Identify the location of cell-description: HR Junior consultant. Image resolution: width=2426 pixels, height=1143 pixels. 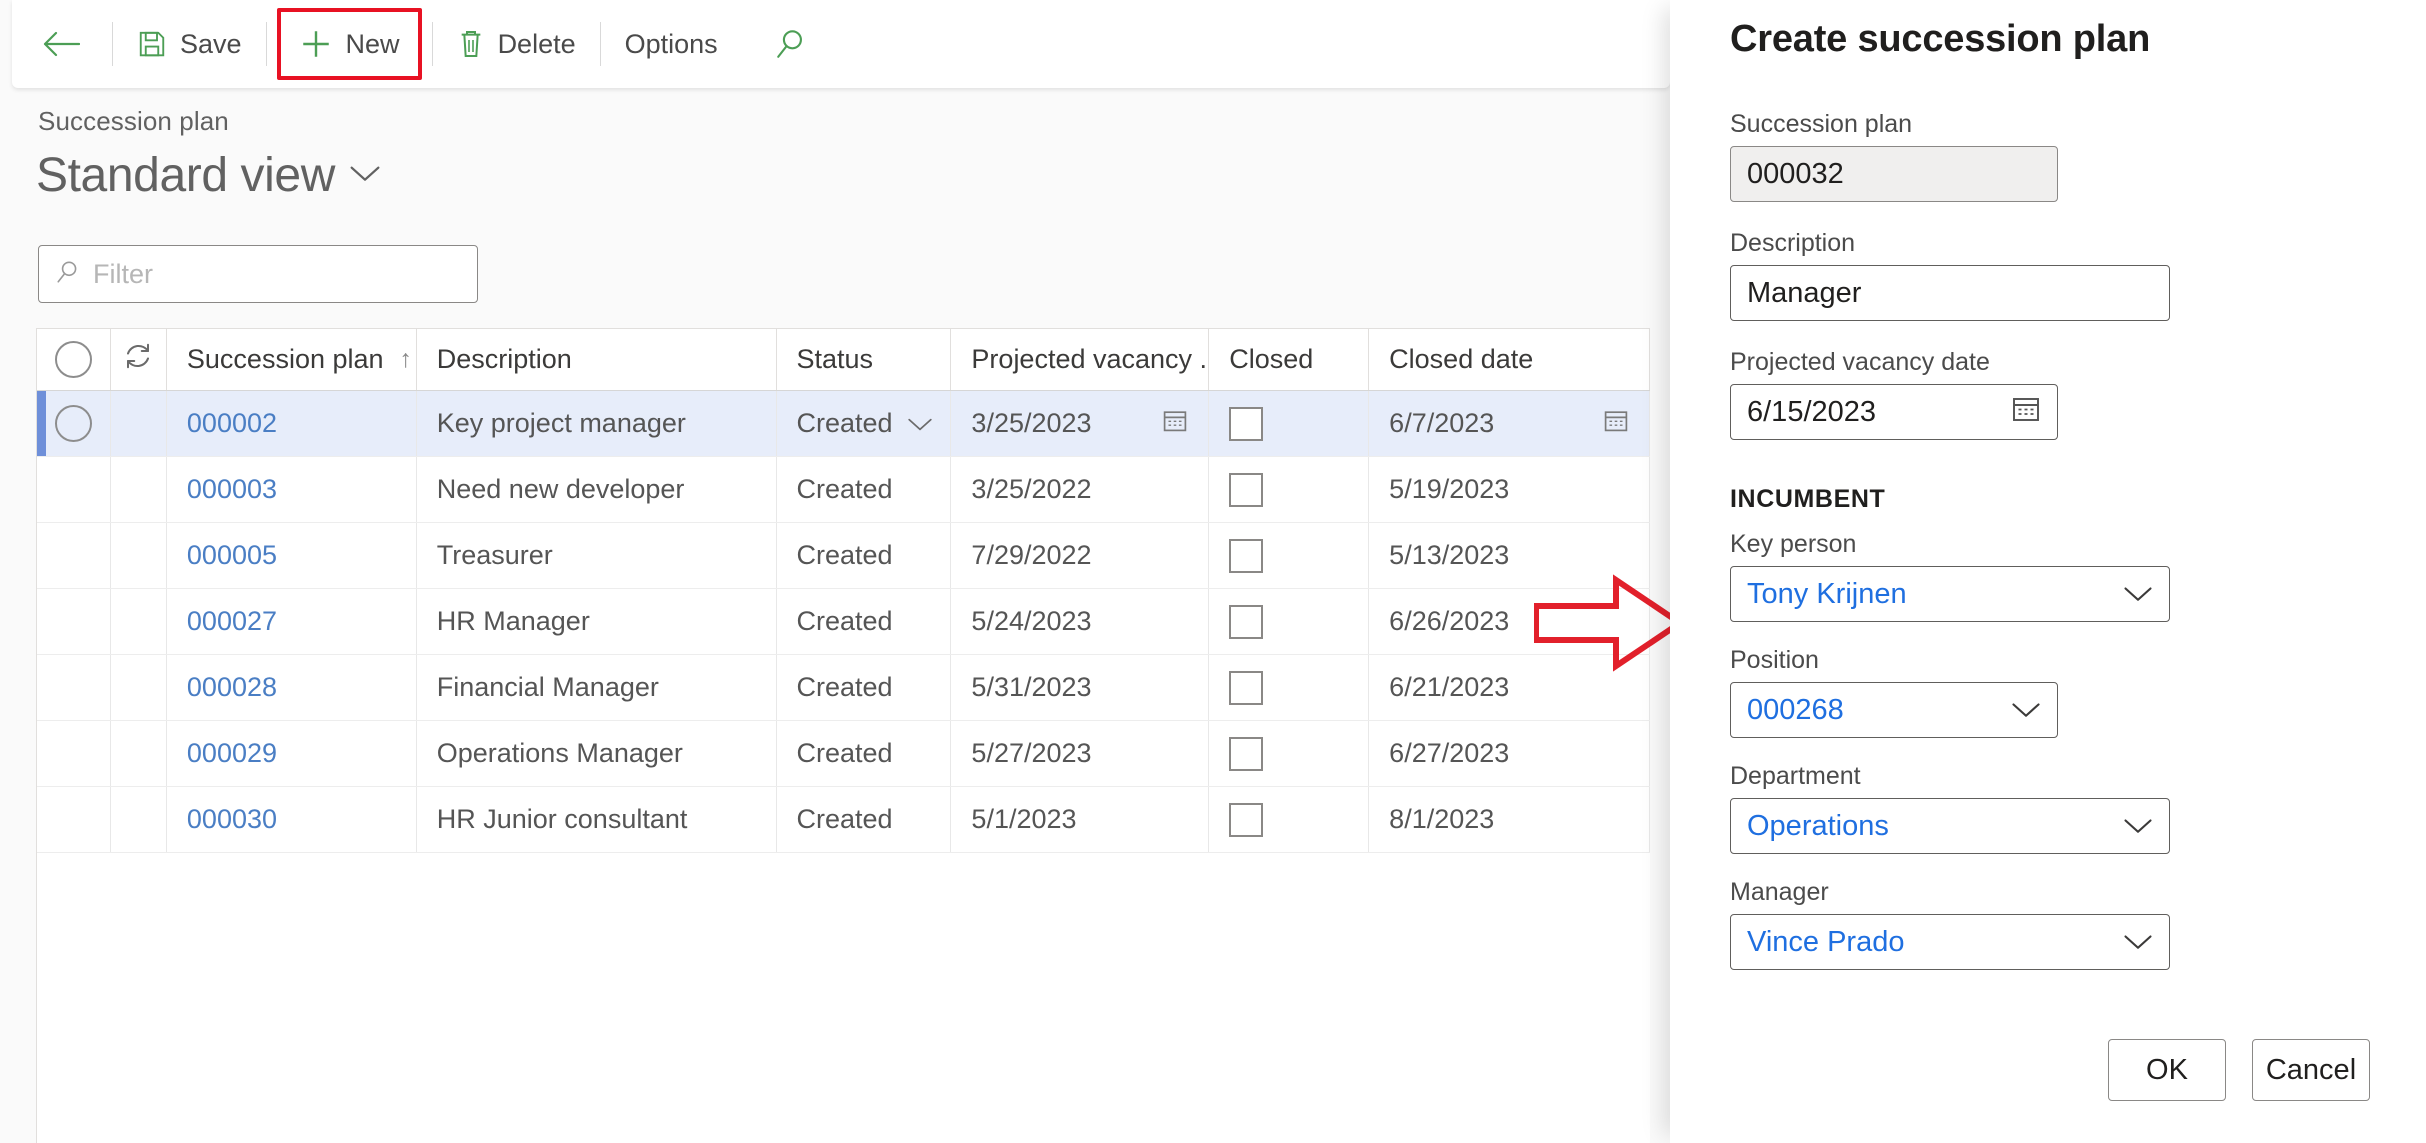
(597, 819).